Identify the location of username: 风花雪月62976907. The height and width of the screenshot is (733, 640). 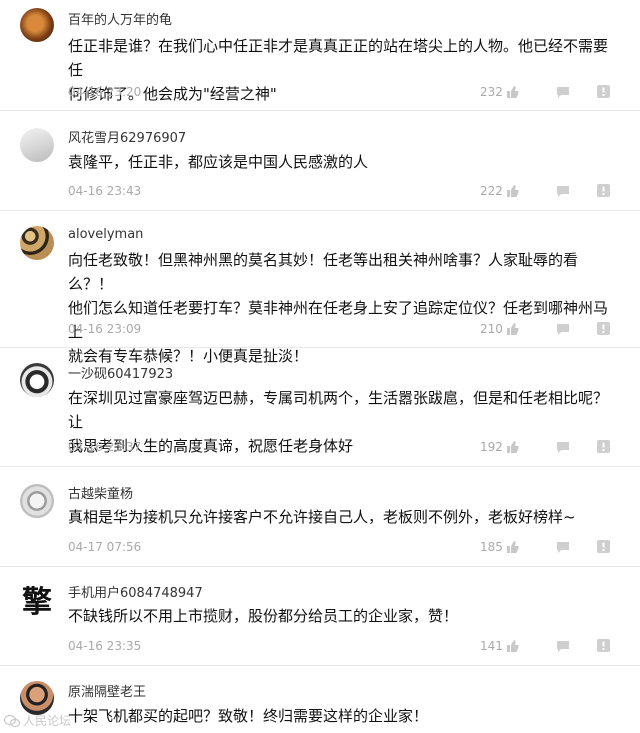
(127, 136).